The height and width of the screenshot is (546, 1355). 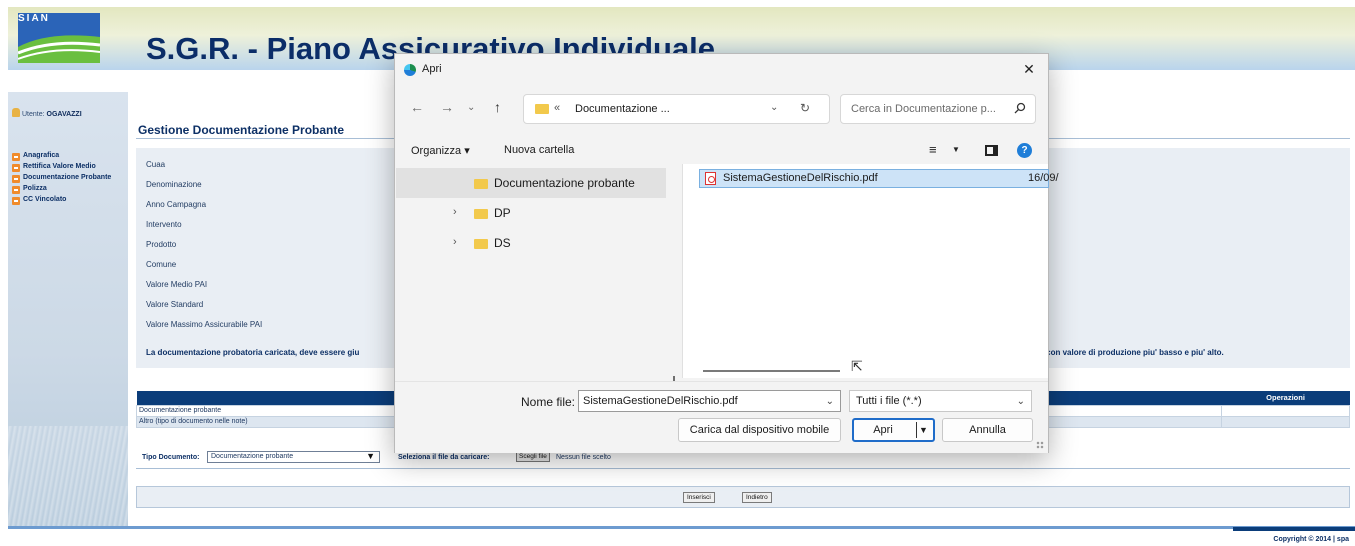 I want to click on horizontal-scrollbar, so click(x=771, y=371).